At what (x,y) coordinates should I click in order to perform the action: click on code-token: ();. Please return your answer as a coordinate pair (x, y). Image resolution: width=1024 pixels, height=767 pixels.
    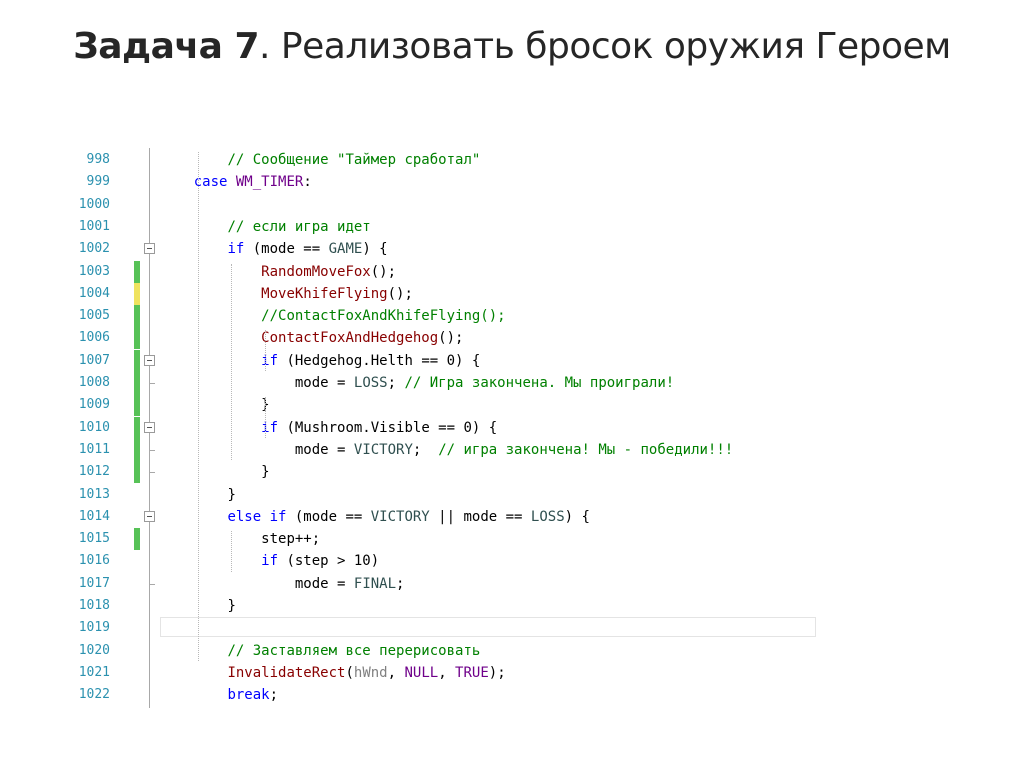
    Looking at the image, I should click on (451, 338).